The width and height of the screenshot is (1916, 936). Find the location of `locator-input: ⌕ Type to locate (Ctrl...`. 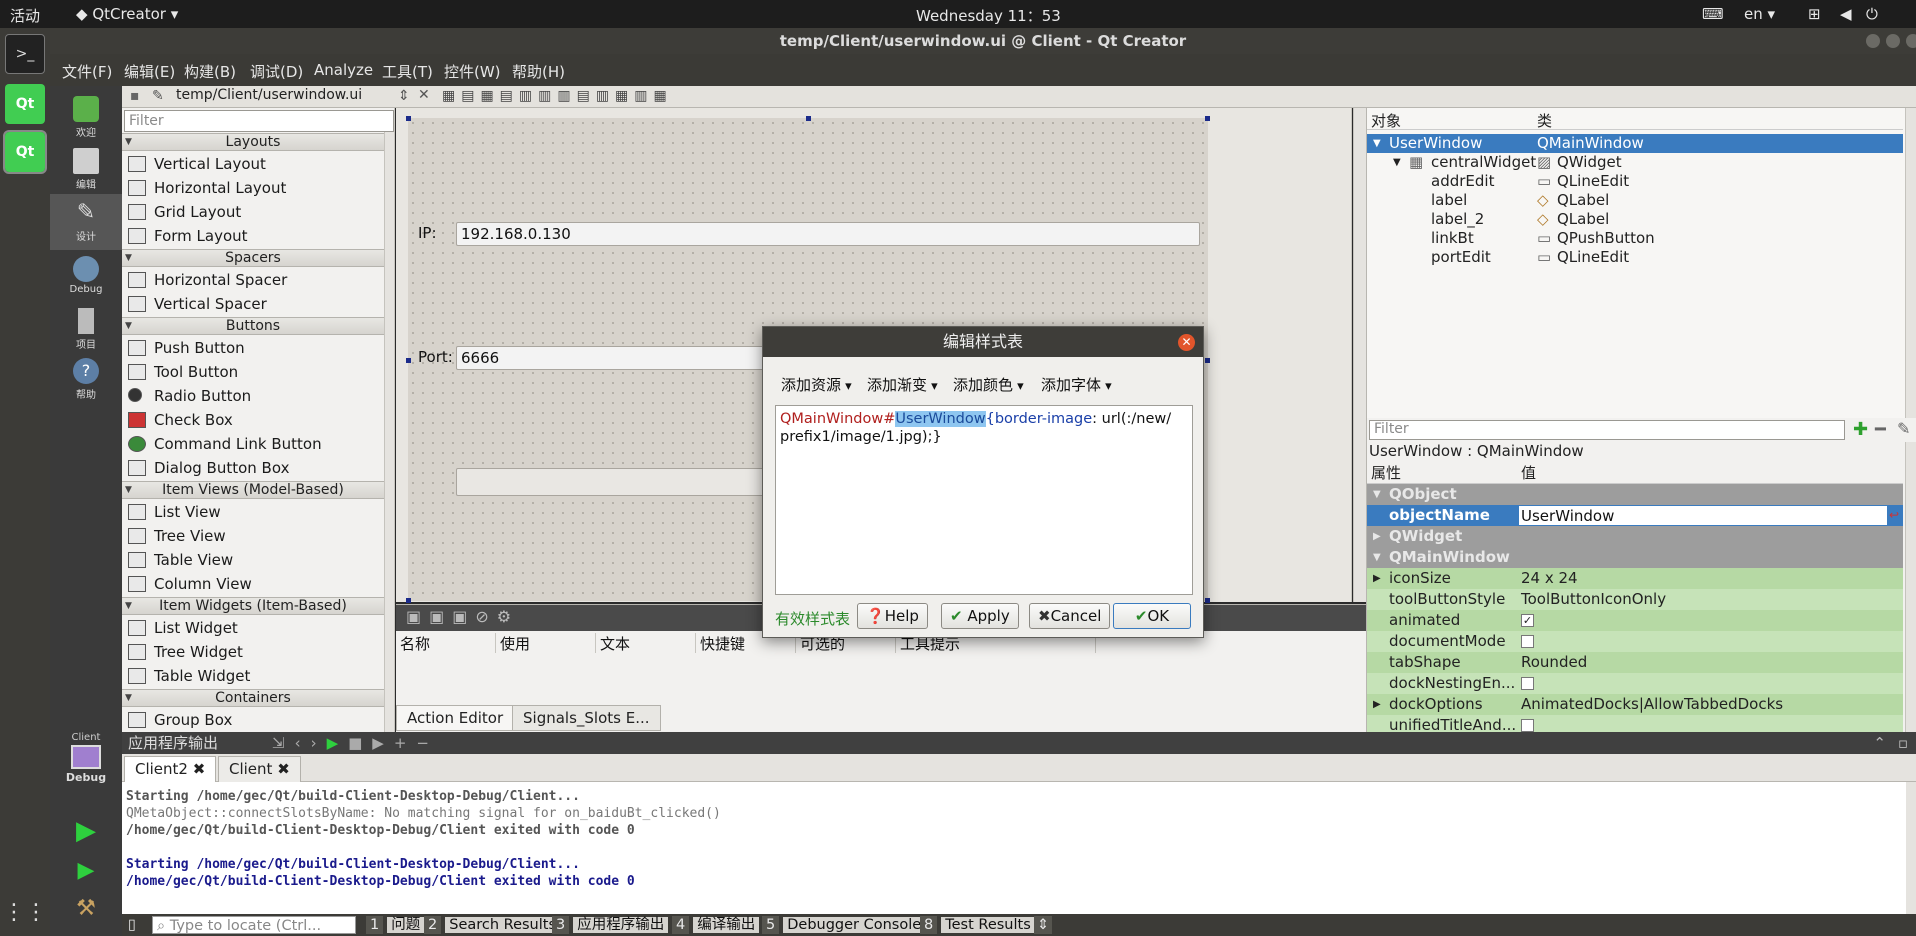

locator-input: ⌕ Type to locate (Ctrl... is located at coordinates (254, 925).